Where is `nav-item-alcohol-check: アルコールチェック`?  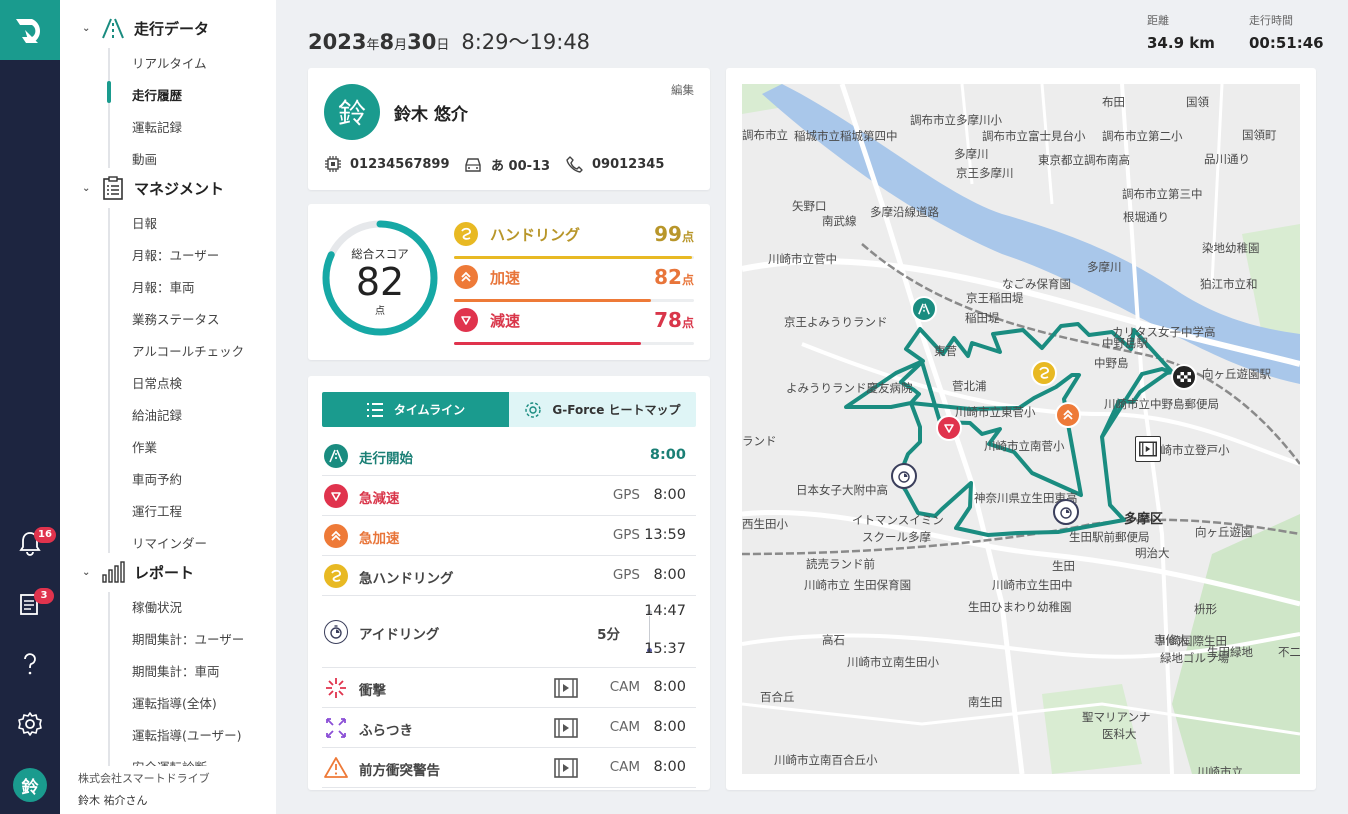
nav-item-alcohol-check: アルコールチェック is located at coordinates (188, 350).